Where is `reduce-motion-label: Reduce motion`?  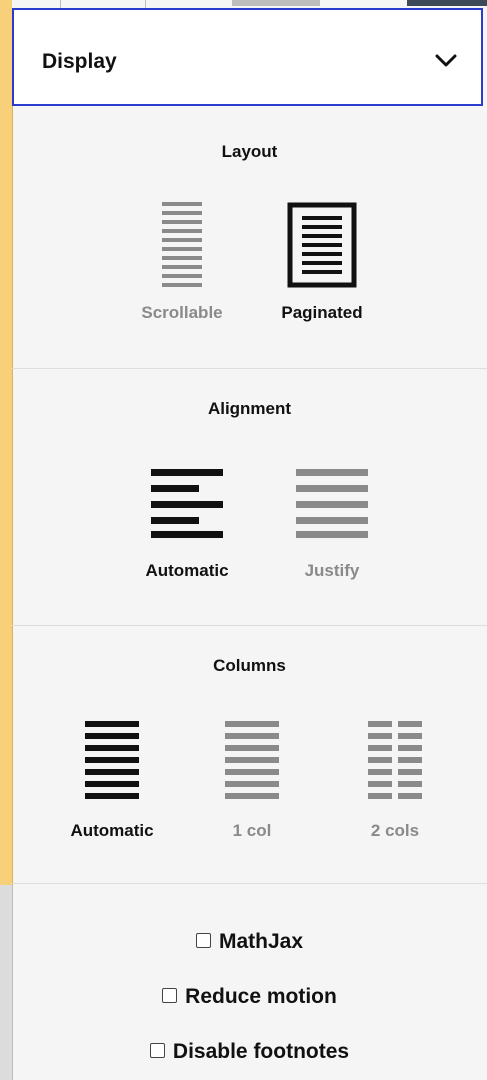 reduce-motion-label: Reduce motion is located at coordinates (261, 996).